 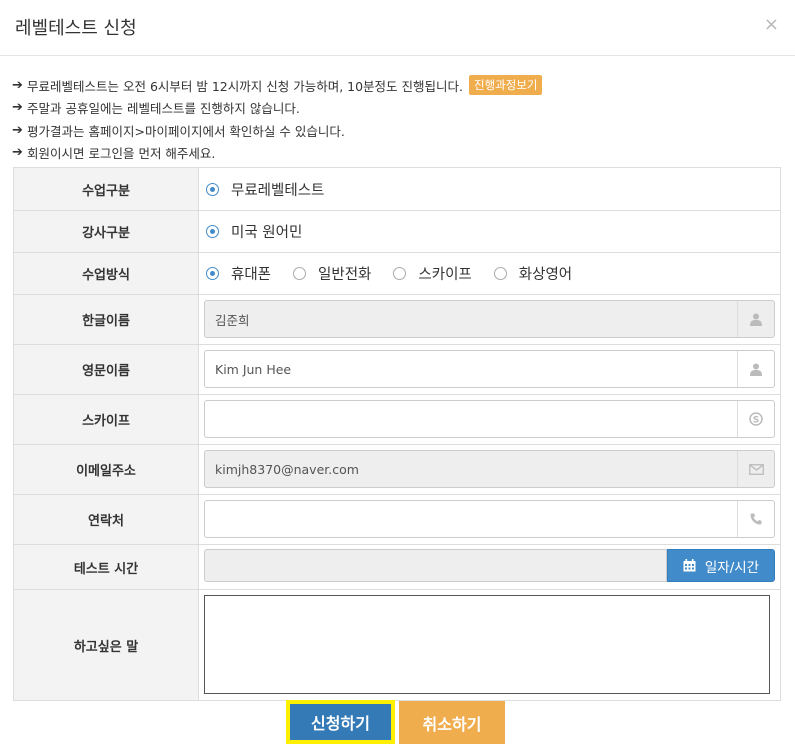 I want to click on form-row-message: 하고싶은 말, so click(x=397, y=645).